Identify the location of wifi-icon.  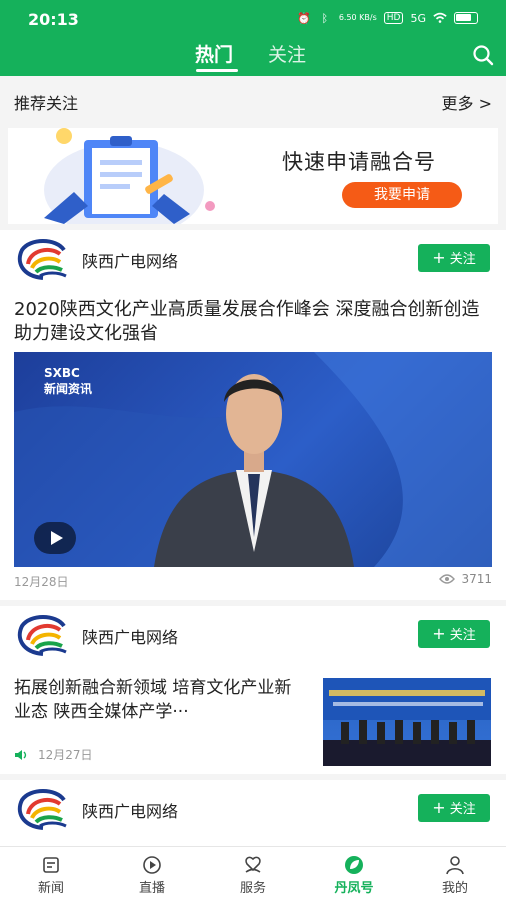
(440, 18).